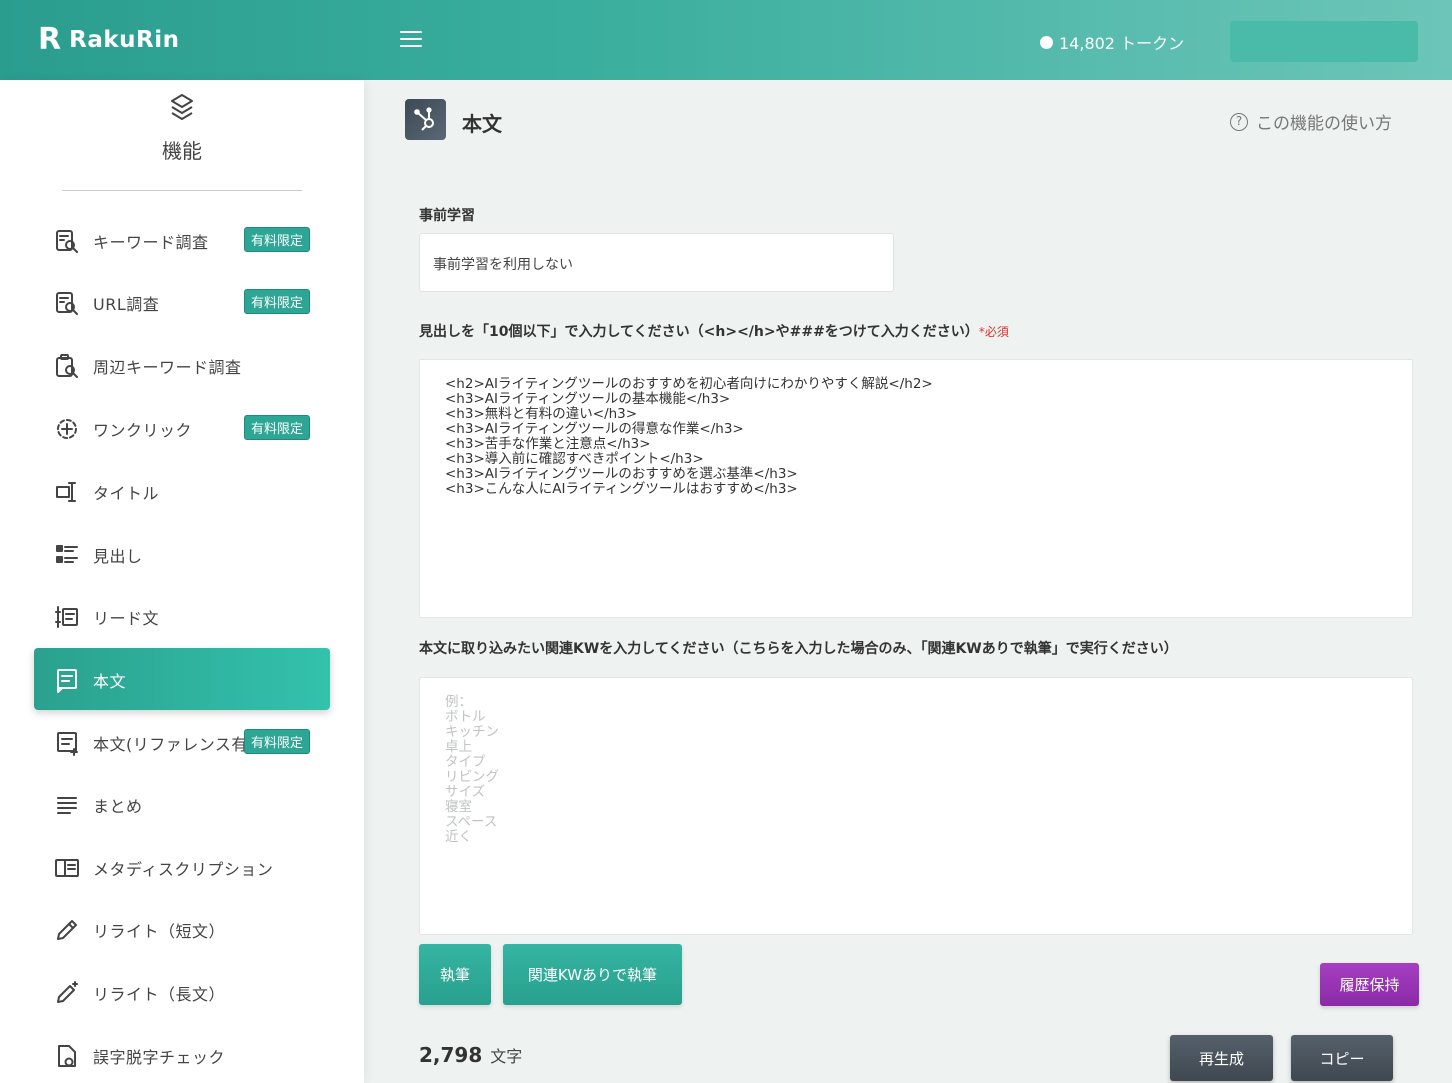 The image size is (1452, 1083). Describe the element at coordinates (67, 241) in the screenshot. I see `keyword-search-icon` at that location.